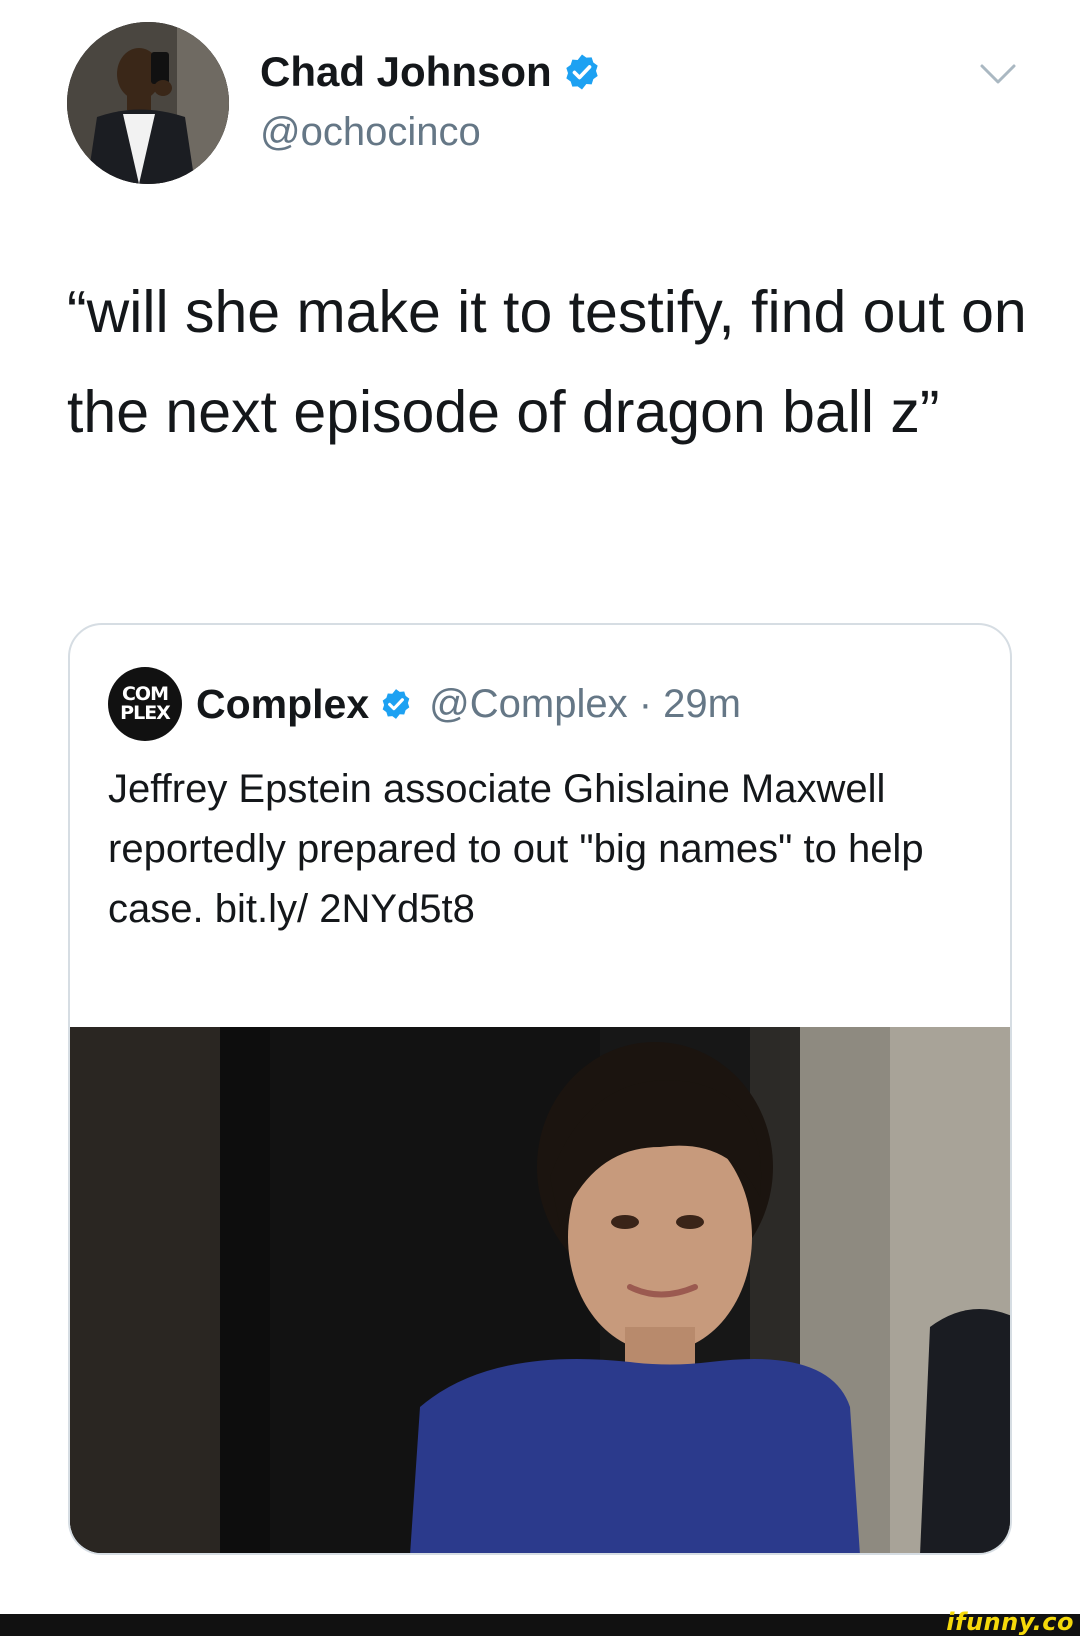  What do you see at coordinates (282, 704) in the screenshot?
I see `quoted-author-name: Complex` at bounding box center [282, 704].